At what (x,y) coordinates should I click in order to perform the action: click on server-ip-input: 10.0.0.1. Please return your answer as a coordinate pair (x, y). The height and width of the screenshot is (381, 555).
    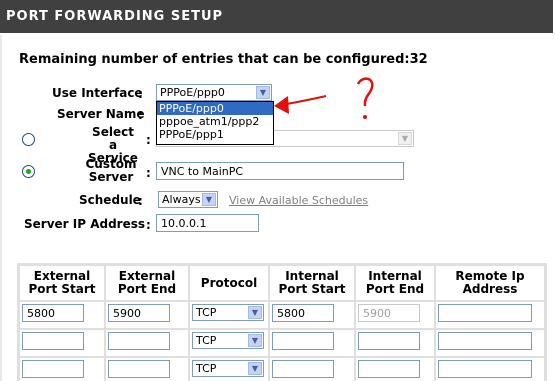
    Looking at the image, I should click on (207, 223).